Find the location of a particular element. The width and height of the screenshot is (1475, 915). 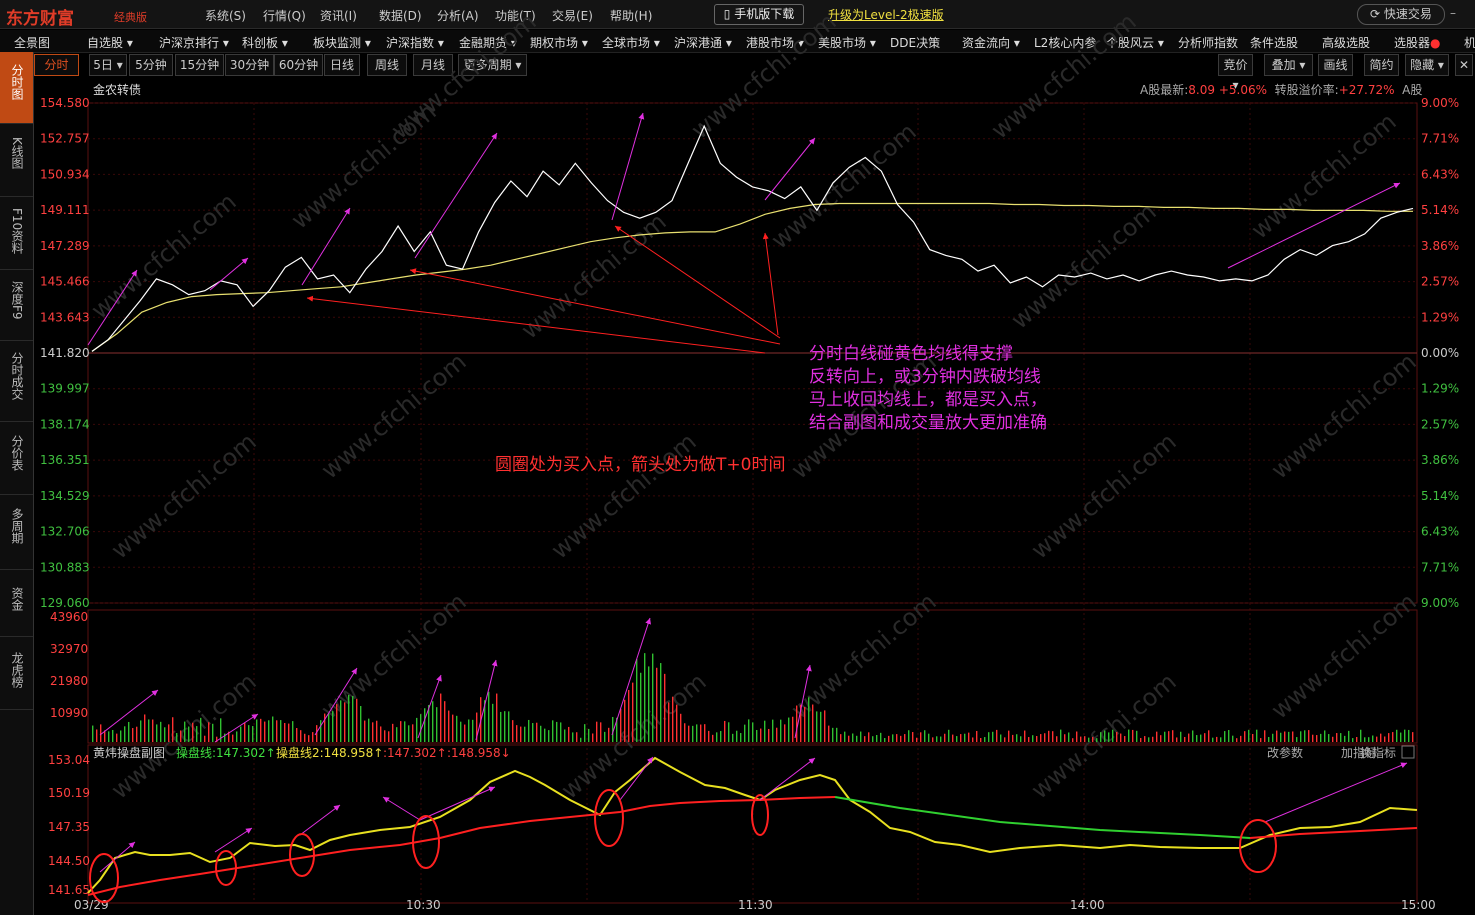

indicator-tick-label: 147.35 is located at coordinates (69, 827).